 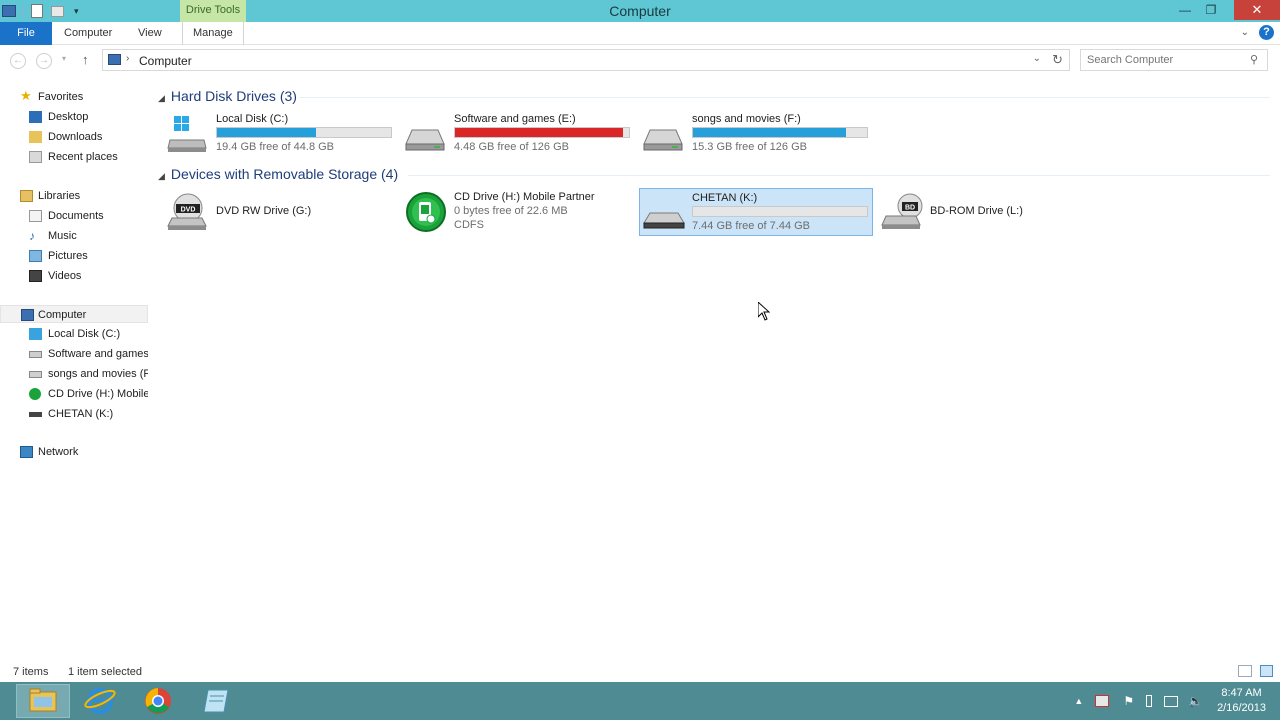 What do you see at coordinates (1174, 60) in the screenshot?
I see `search-input` at bounding box center [1174, 60].